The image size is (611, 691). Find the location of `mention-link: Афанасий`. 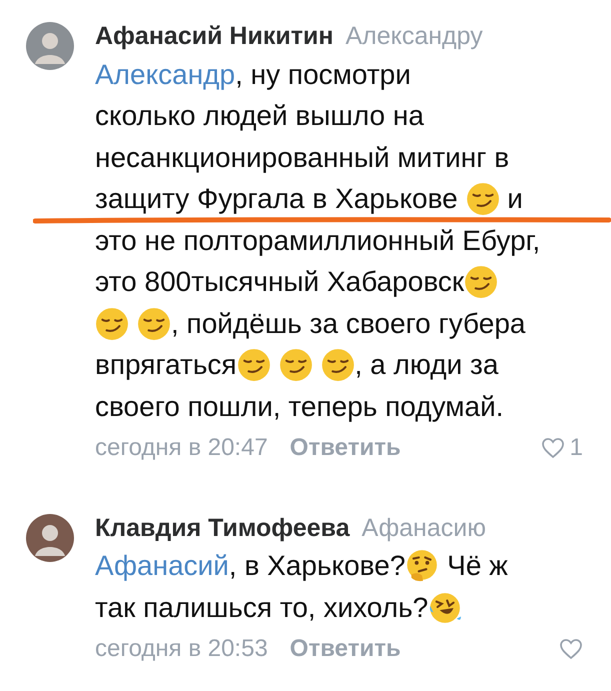

mention-link: Афанасий is located at coordinates (162, 566).